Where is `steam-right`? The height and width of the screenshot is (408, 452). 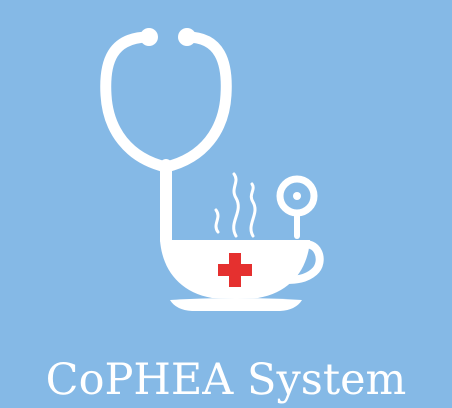
steam-right is located at coordinates (253, 210).